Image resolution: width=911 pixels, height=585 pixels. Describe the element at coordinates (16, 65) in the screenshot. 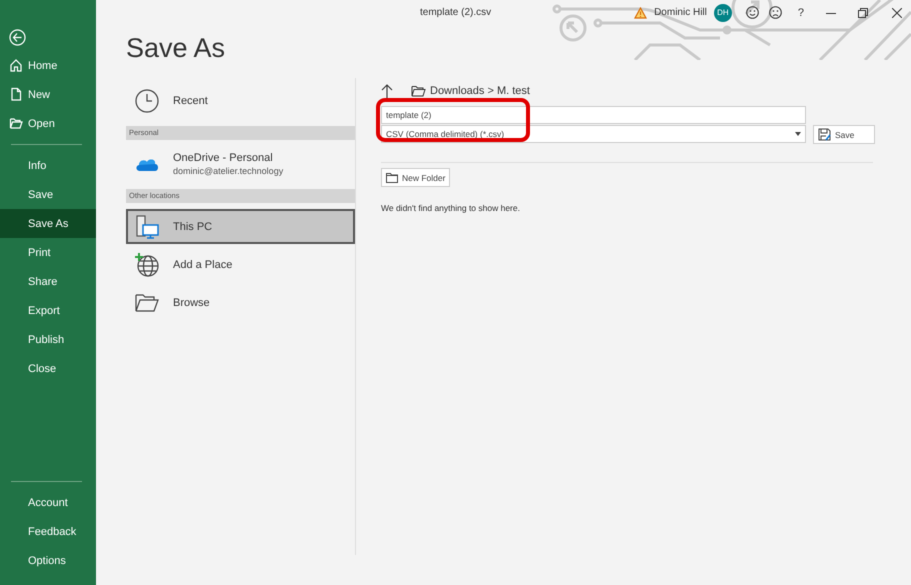

I see `home-icon` at that location.